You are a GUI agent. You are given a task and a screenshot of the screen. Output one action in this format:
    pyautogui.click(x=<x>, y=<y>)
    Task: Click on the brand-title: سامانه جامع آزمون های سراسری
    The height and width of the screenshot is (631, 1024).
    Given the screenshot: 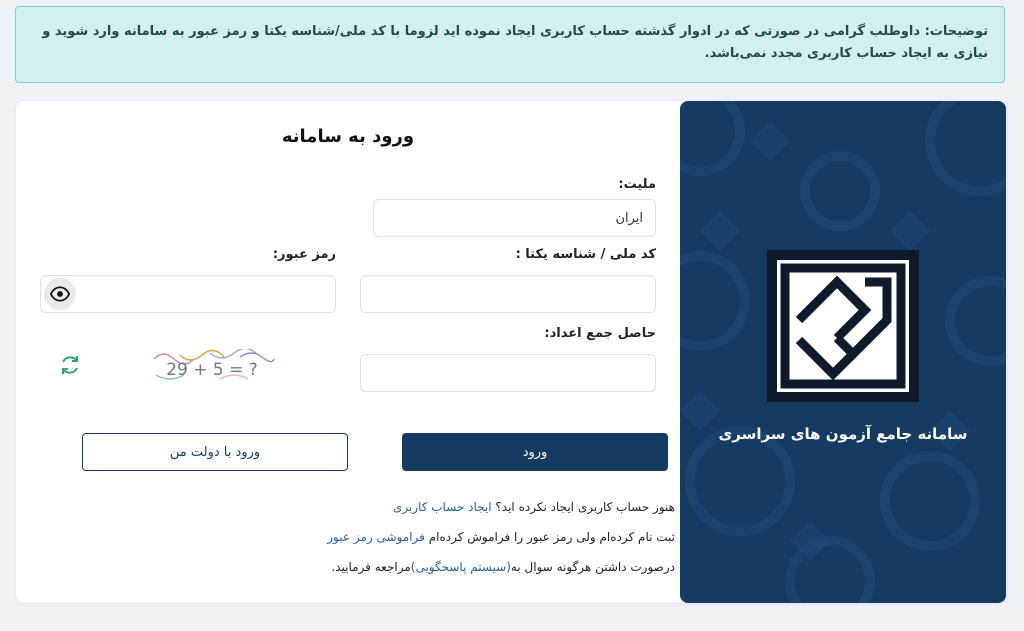 What is the action you would take?
    pyautogui.click(x=843, y=434)
    